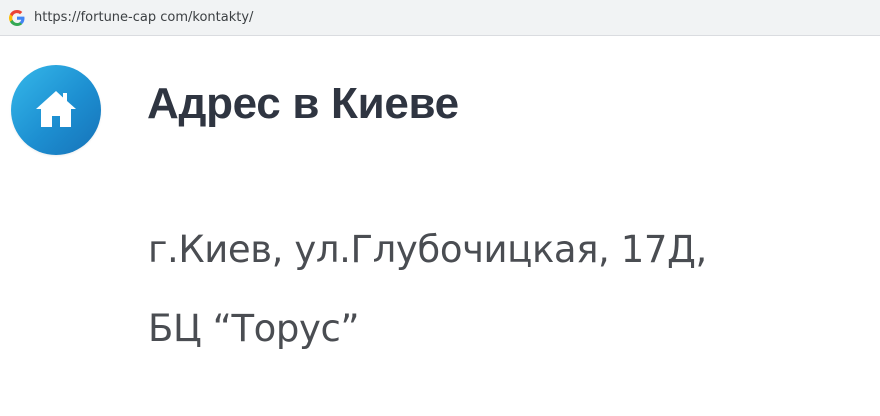 The width and height of the screenshot is (880, 416). Describe the element at coordinates (427, 249) in the screenshot. I see `address-line-street: г.Киев, ул.Глубочицкая, 17Д,` at that location.